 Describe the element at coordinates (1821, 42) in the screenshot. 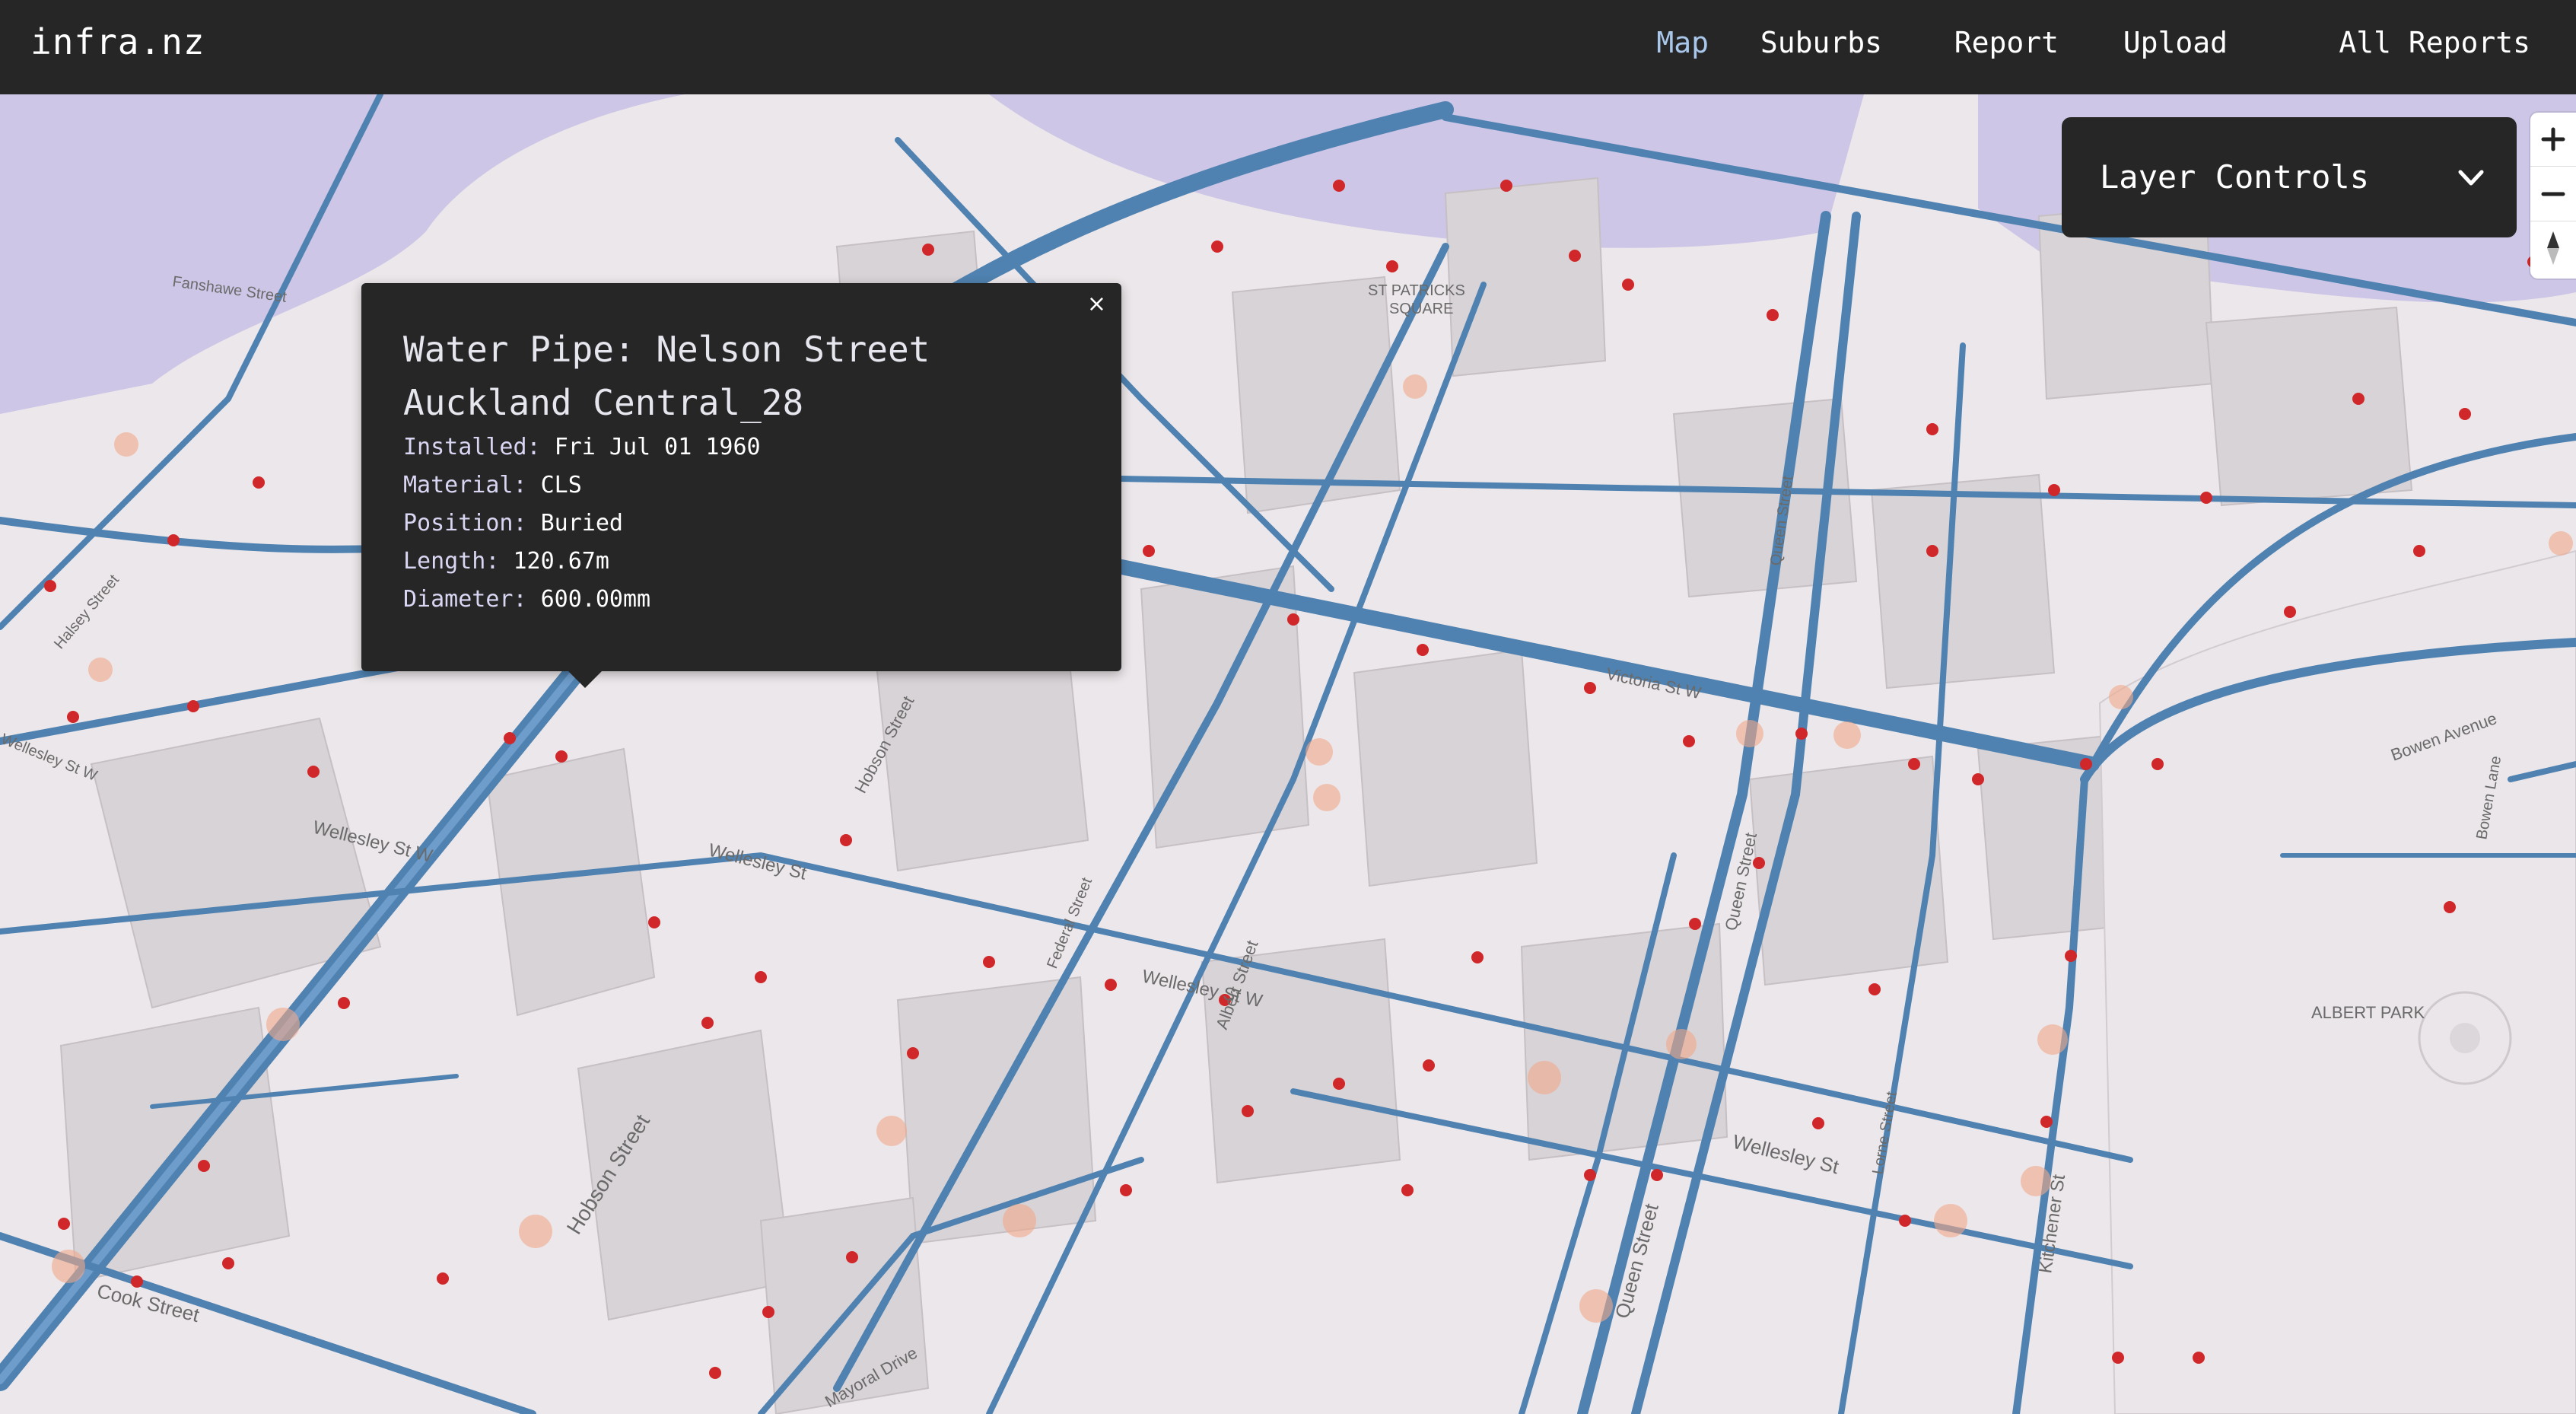

I see `nav-item-suburbs: Suburbs` at that location.